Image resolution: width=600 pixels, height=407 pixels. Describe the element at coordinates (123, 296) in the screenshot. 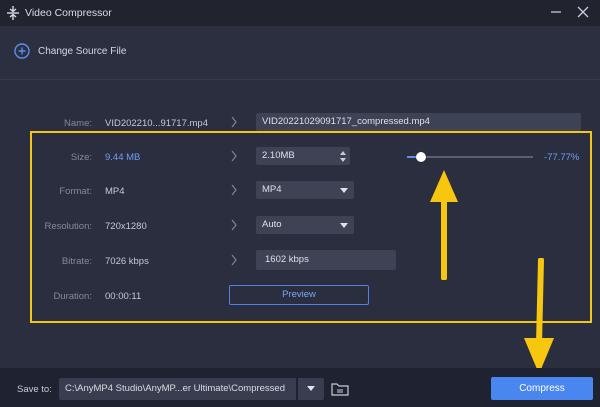

I see `duration-value: 00:00:11` at that location.